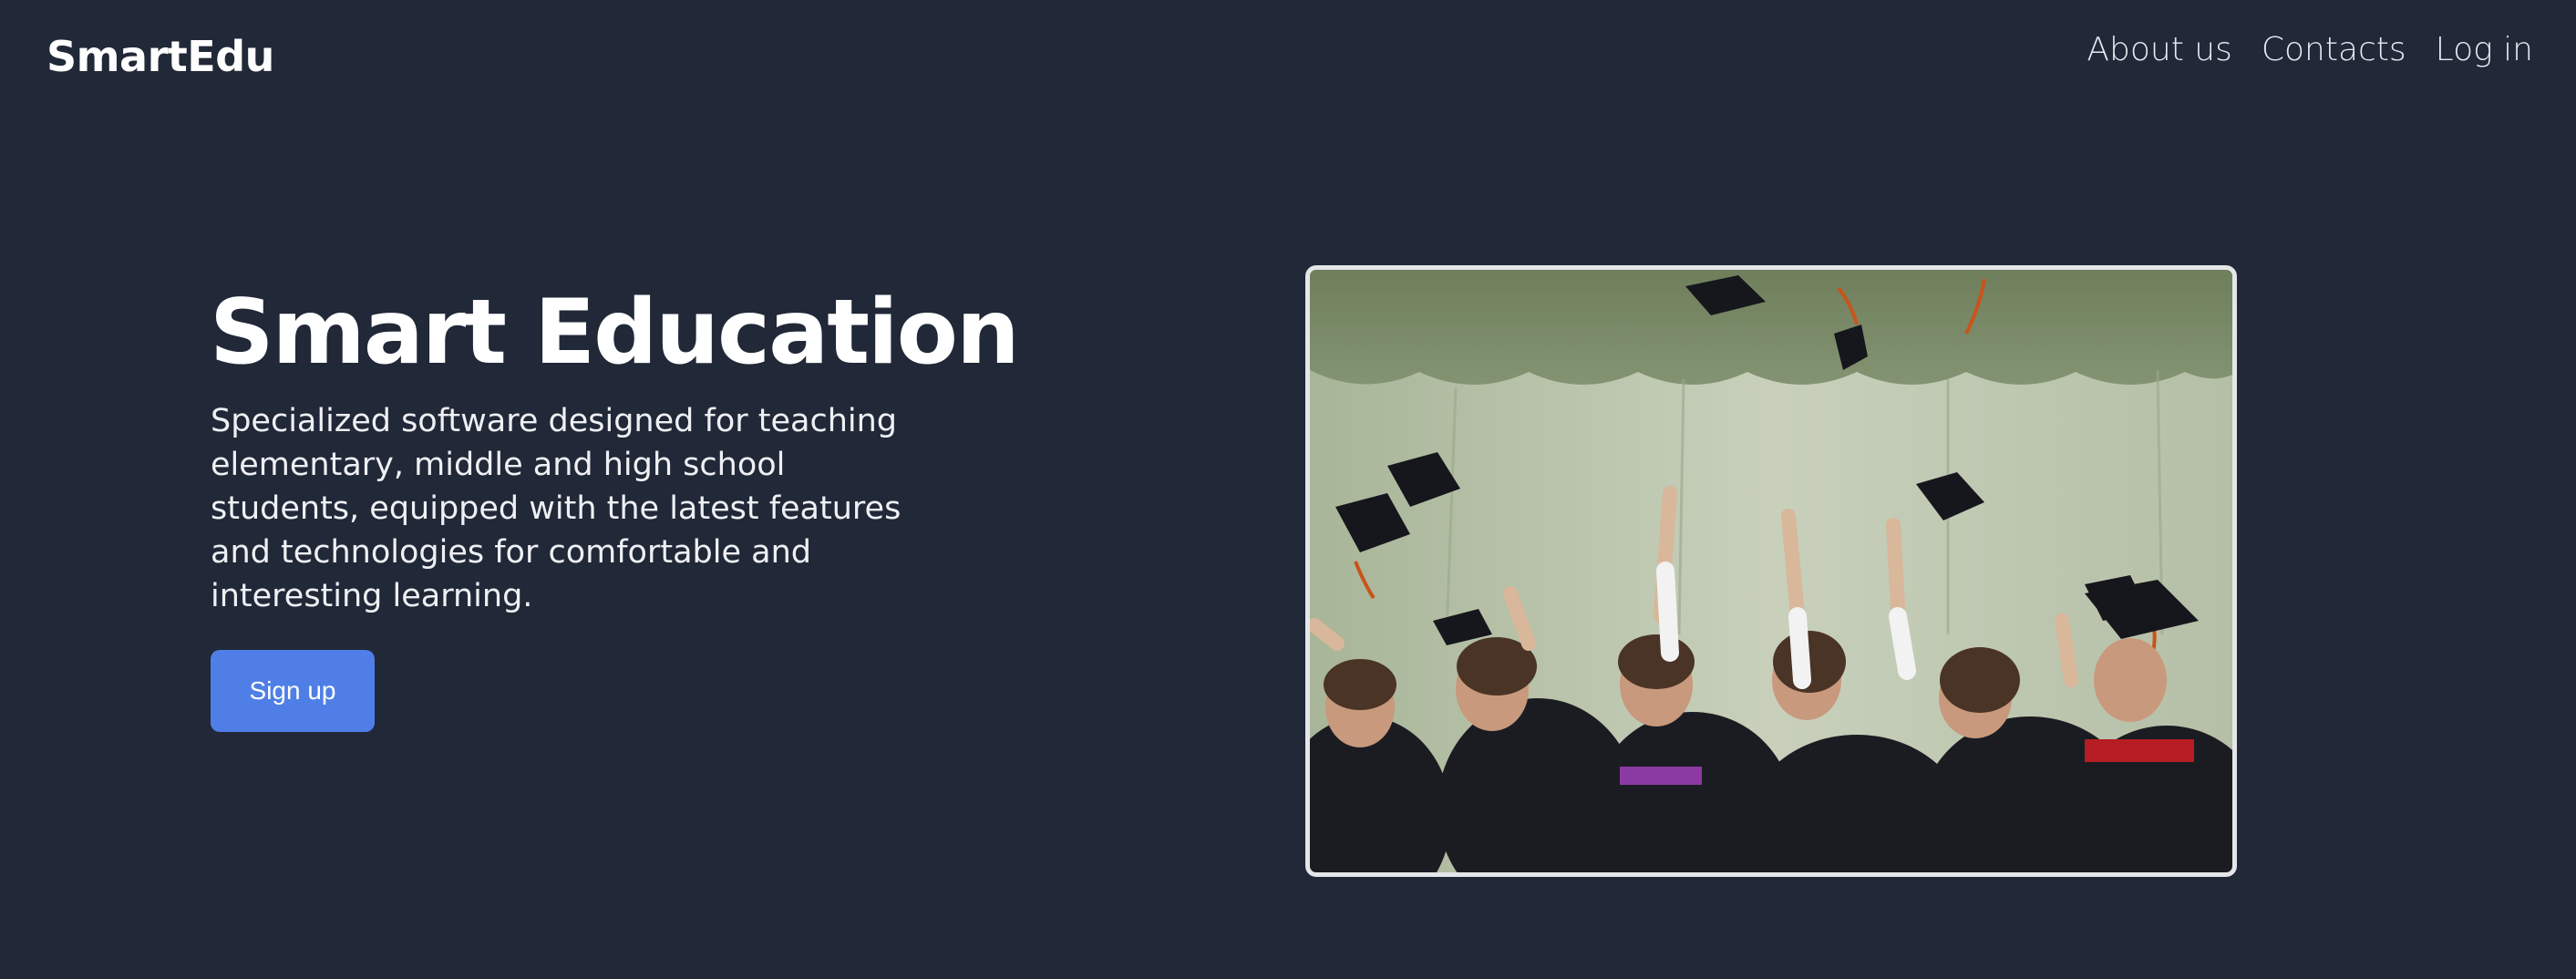 Image resolution: width=2576 pixels, height=979 pixels. What do you see at coordinates (2334, 50) in the screenshot?
I see `nav-contacts-link: Contacts` at bounding box center [2334, 50].